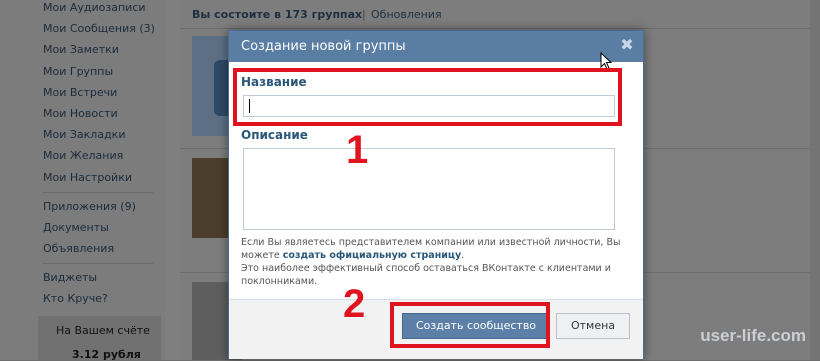  What do you see at coordinates (500, 14) in the screenshot?
I see `groups-header: Вы состоите в 173 группах | Обновления` at bounding box center [500, 14].